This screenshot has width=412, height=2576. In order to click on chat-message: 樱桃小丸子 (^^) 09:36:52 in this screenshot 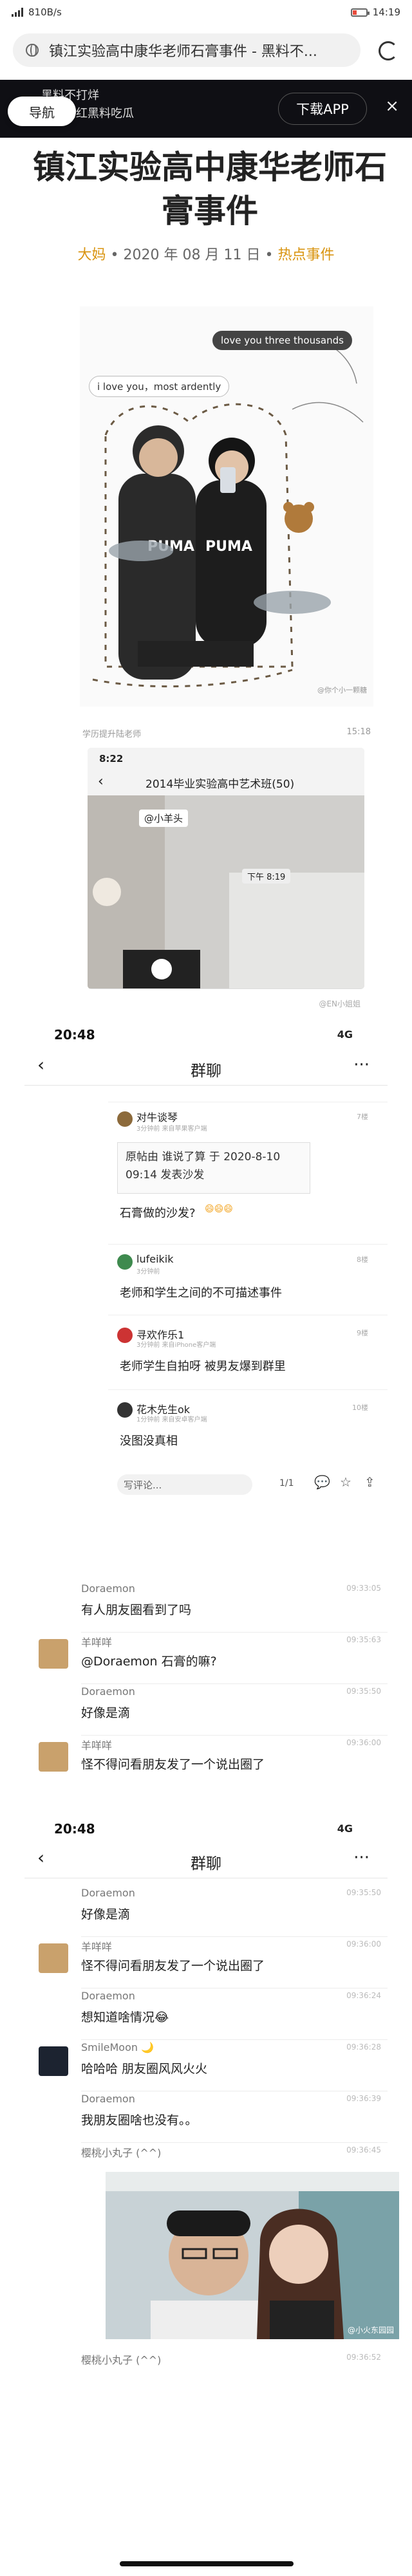, I will do `click(206, 2363)`.